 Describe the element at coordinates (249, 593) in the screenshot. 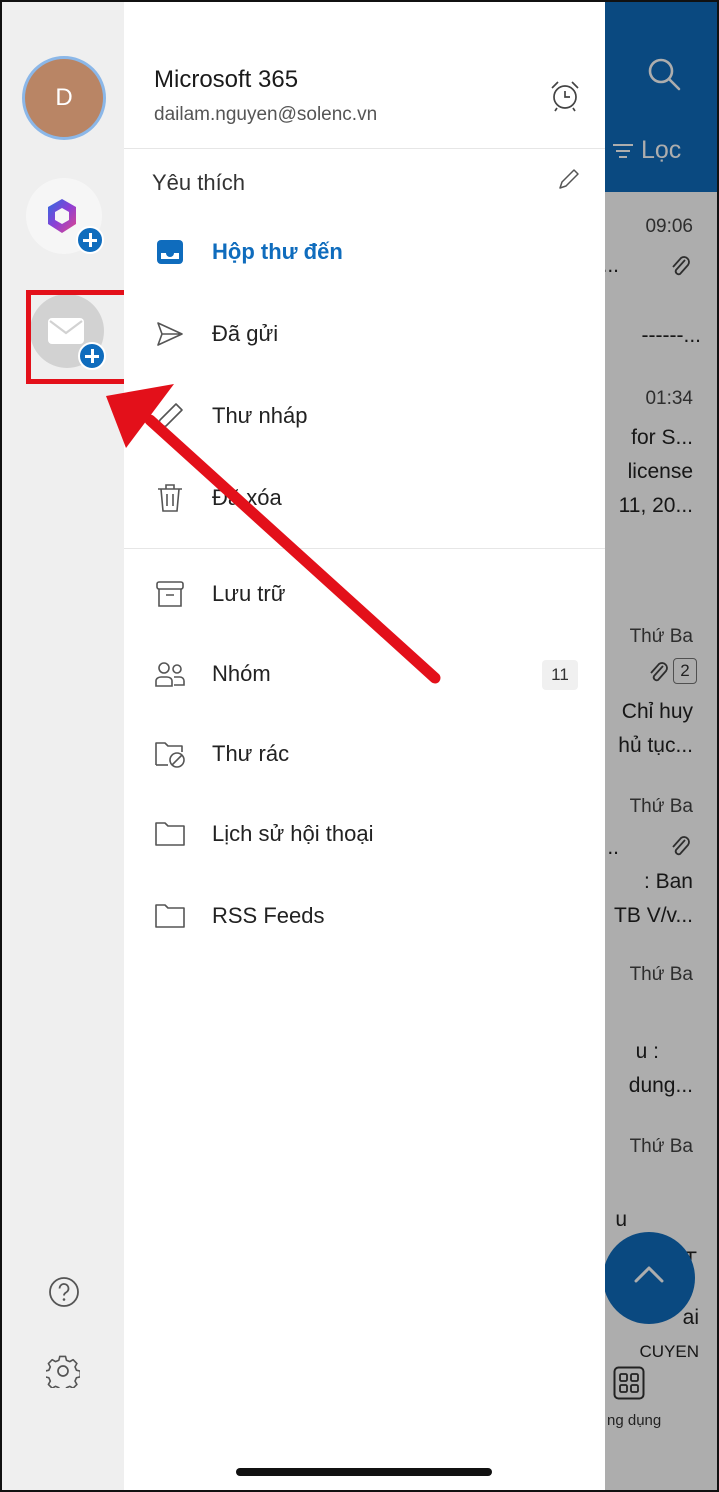

I see `folder-label: Lưu trữ` at that location.